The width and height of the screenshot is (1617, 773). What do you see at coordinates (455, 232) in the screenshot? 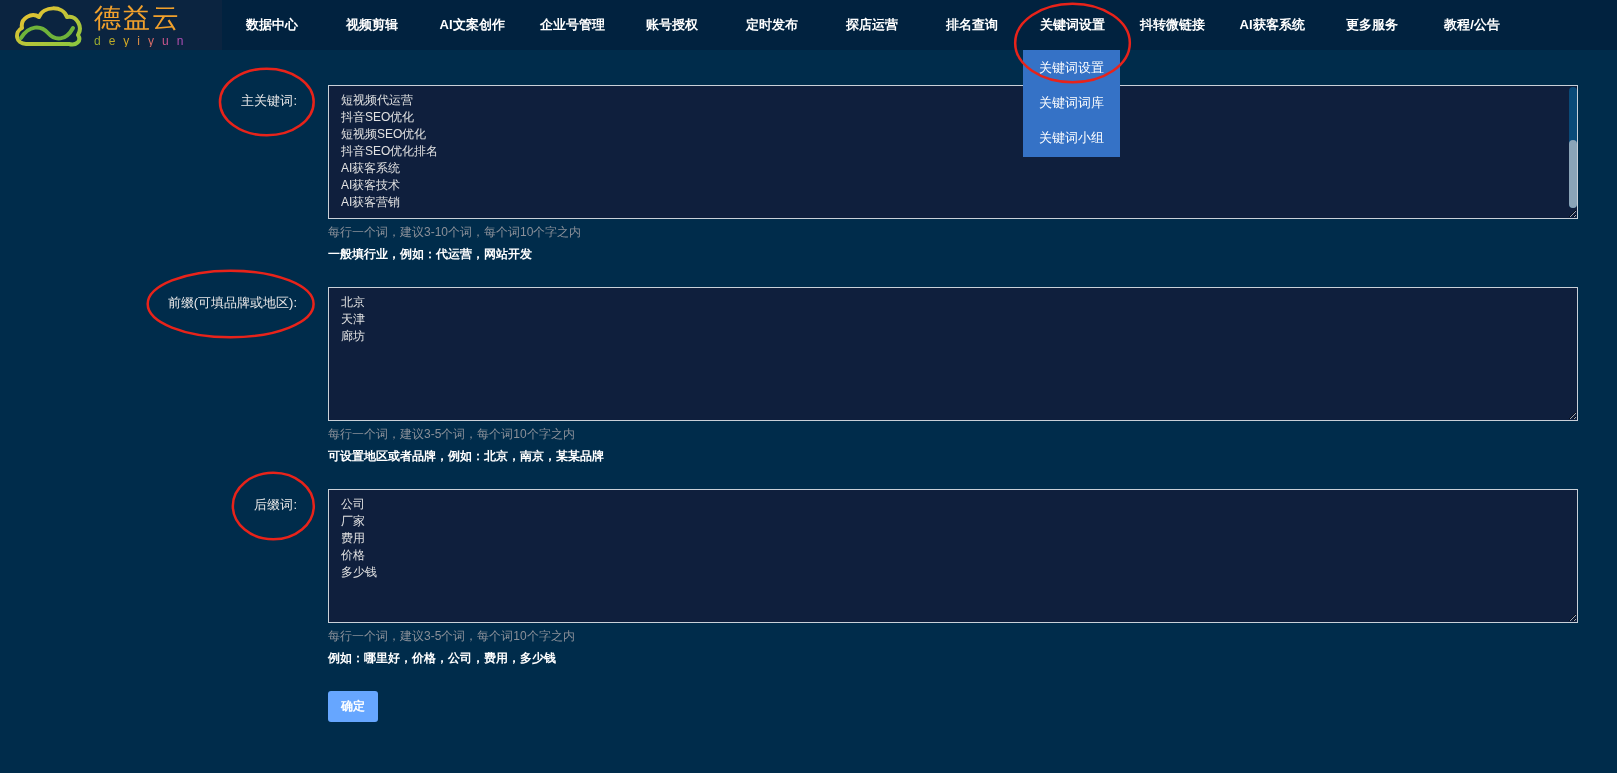
I see `hint-text: 每行一个词，建议3-10个词，每个词10个字之内` at bounding box center [455, 232].